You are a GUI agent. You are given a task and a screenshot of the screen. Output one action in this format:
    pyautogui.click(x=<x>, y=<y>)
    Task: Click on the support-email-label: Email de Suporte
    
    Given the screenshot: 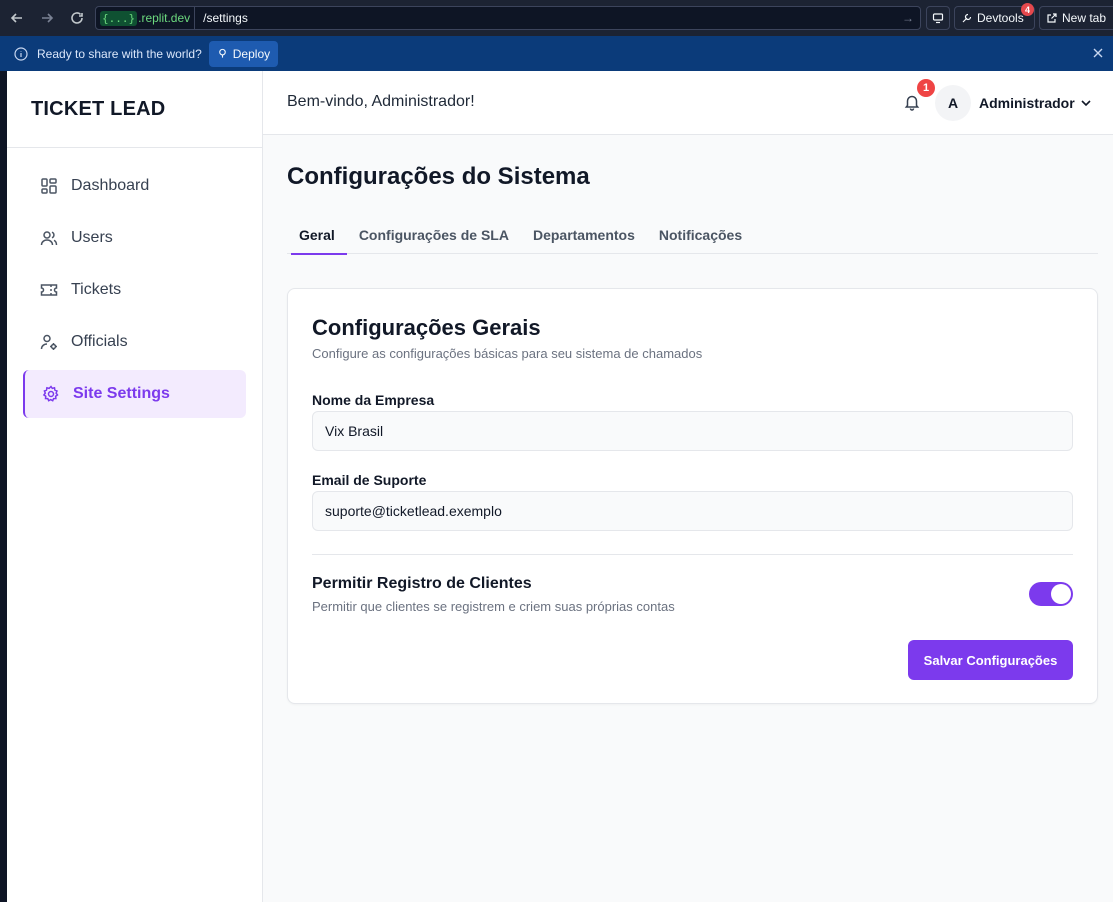 What is the action you would take?
    pyautogui.click(x=369, y=480)
    